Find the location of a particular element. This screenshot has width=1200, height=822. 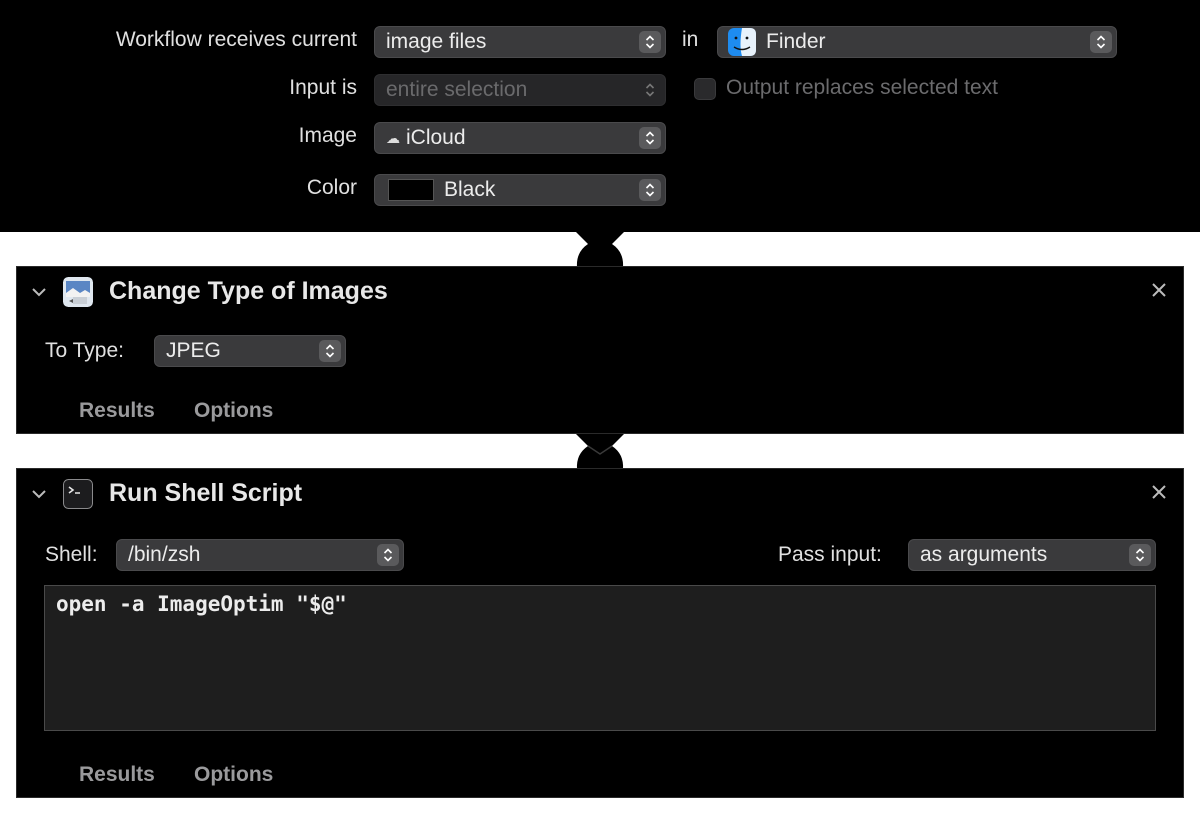

pass-input-label: Pass input: is located at coordinates (830, 554).